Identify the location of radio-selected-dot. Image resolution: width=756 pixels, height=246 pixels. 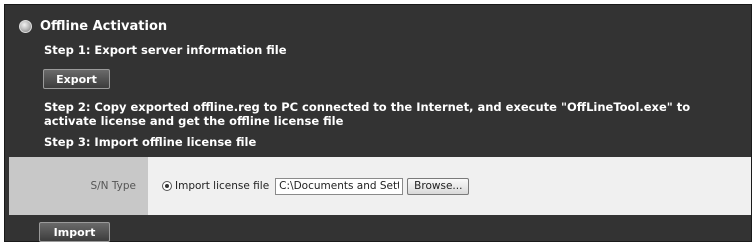
(167, 186).